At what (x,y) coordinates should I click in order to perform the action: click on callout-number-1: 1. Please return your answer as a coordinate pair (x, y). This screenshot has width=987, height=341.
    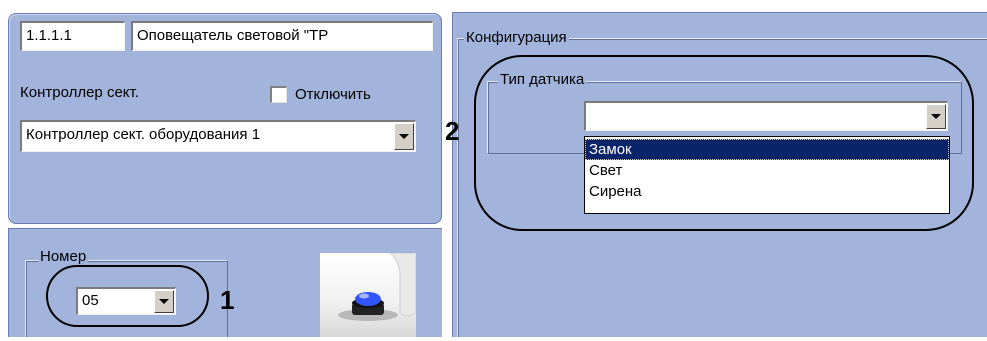
    Looking at the image, I should click on (227, 300).